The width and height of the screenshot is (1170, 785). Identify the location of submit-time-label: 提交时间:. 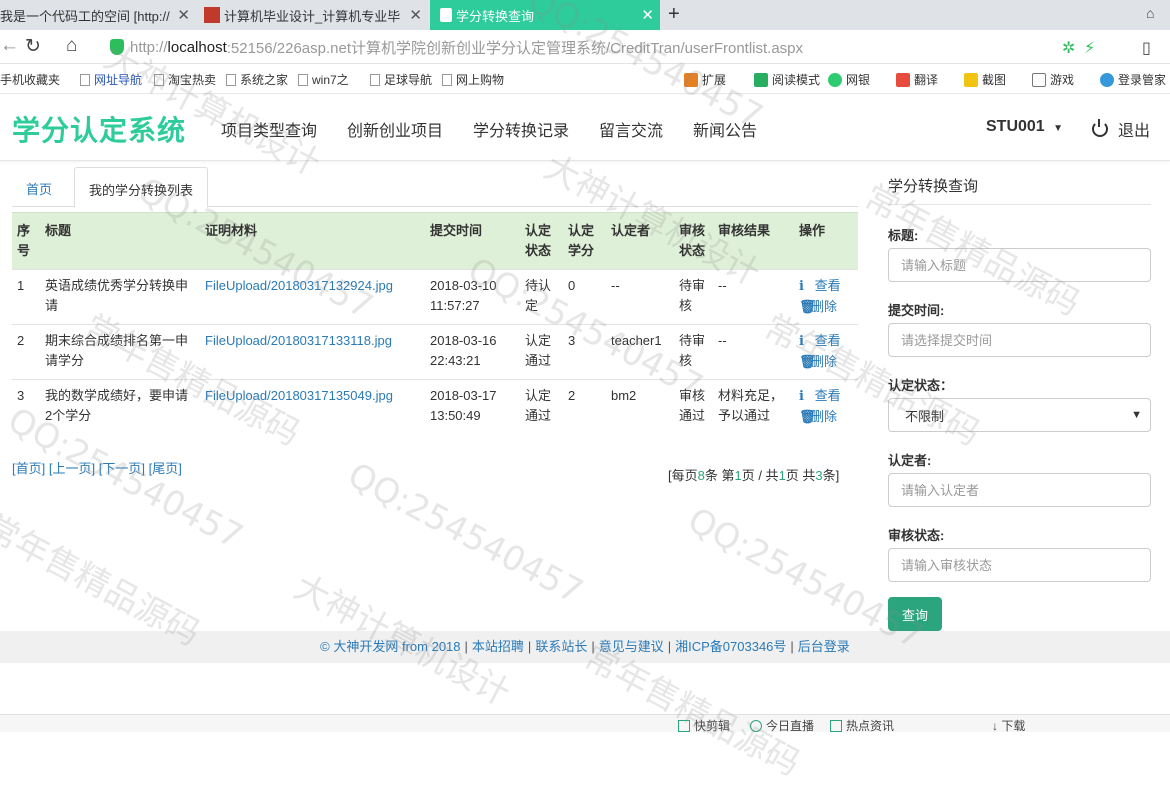
(916, 310).